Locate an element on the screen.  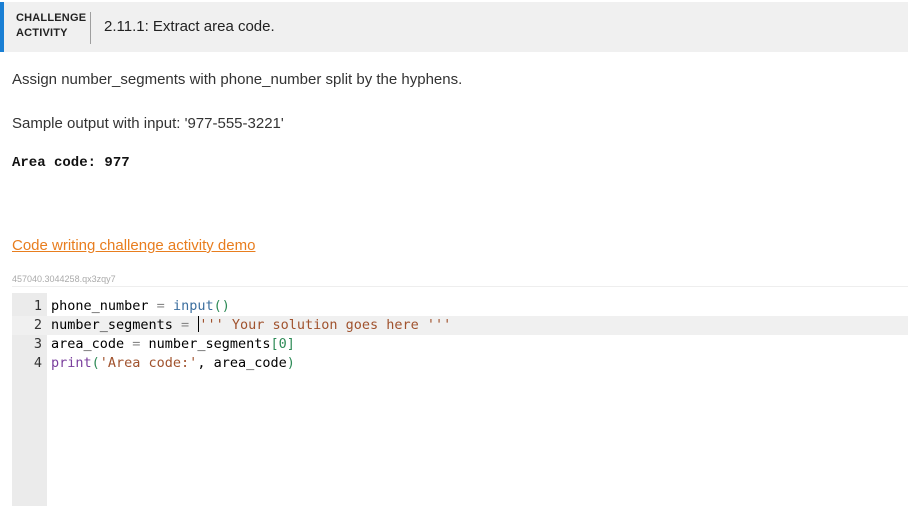
challenge-activity-badge: CHALLENGE ACTIVITY is located at coordinates (51, 26).